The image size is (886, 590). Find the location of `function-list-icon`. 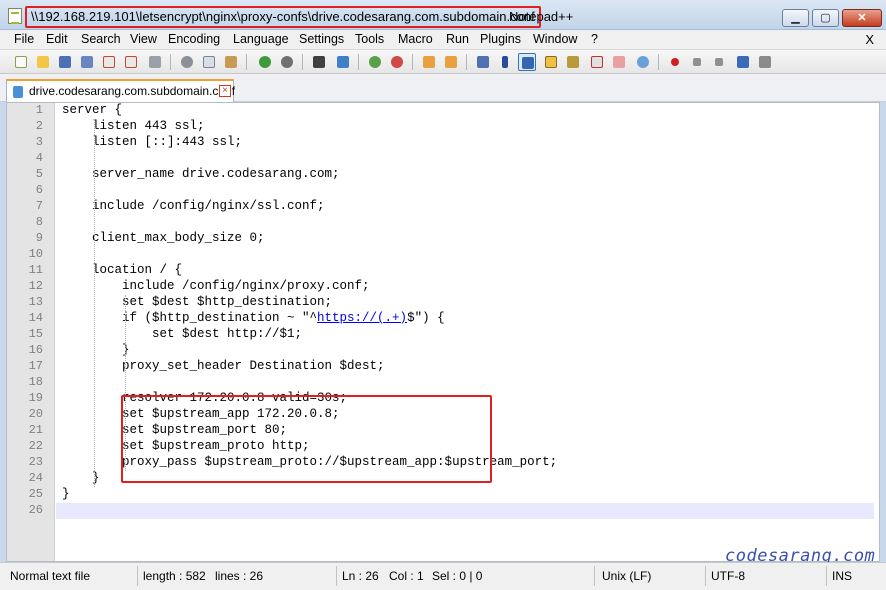

function-list-icon is located at coordinates (597, 62).